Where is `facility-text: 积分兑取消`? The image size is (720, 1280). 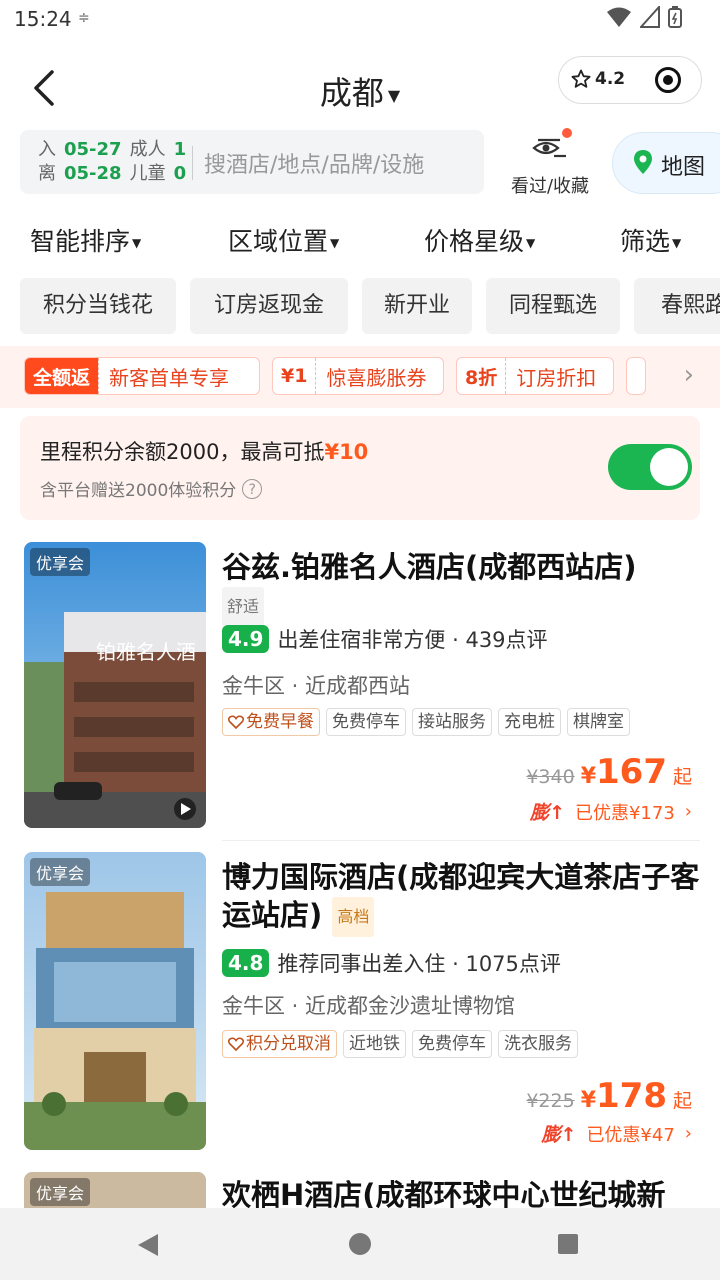
facility-text: 积分兑取消 is located at coordinates (288, 1044).